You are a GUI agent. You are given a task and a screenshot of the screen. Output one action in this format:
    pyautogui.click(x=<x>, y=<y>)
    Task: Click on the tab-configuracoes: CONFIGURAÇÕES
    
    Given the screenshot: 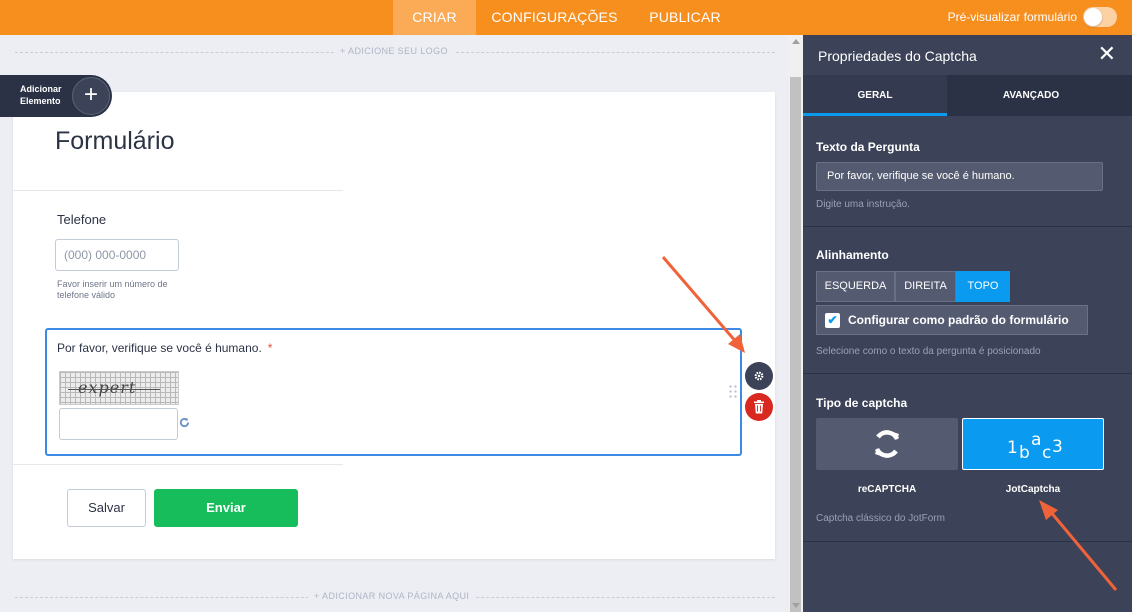 What is the action you would take?
    pyautogui.click(x=554, y=17)
    